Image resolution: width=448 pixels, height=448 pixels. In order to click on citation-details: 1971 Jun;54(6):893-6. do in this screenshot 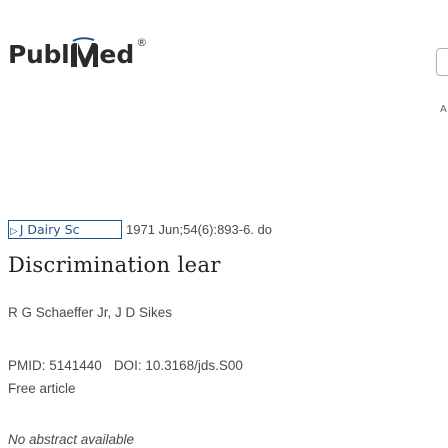, I will do `click(199, 229)`.